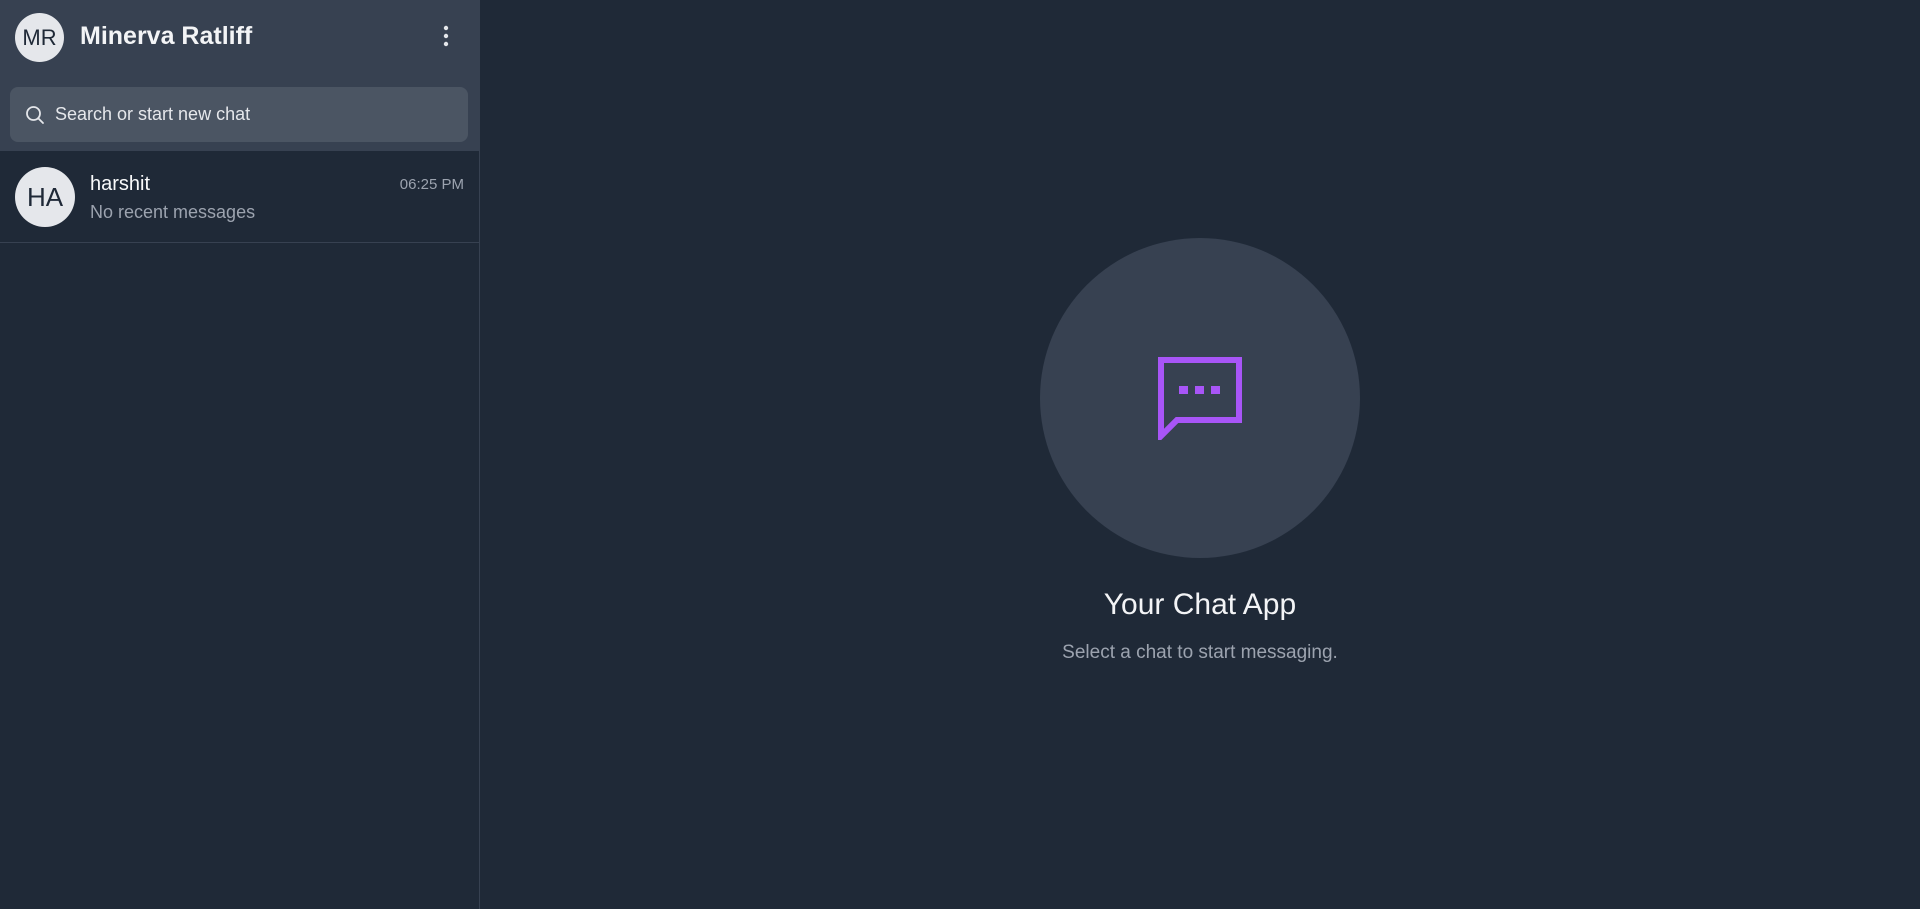  Describe the element at coordinates (1200, 652) in the screenshot. I see `empty-state-subtitle: Select a chat to start messaging.` at that location.